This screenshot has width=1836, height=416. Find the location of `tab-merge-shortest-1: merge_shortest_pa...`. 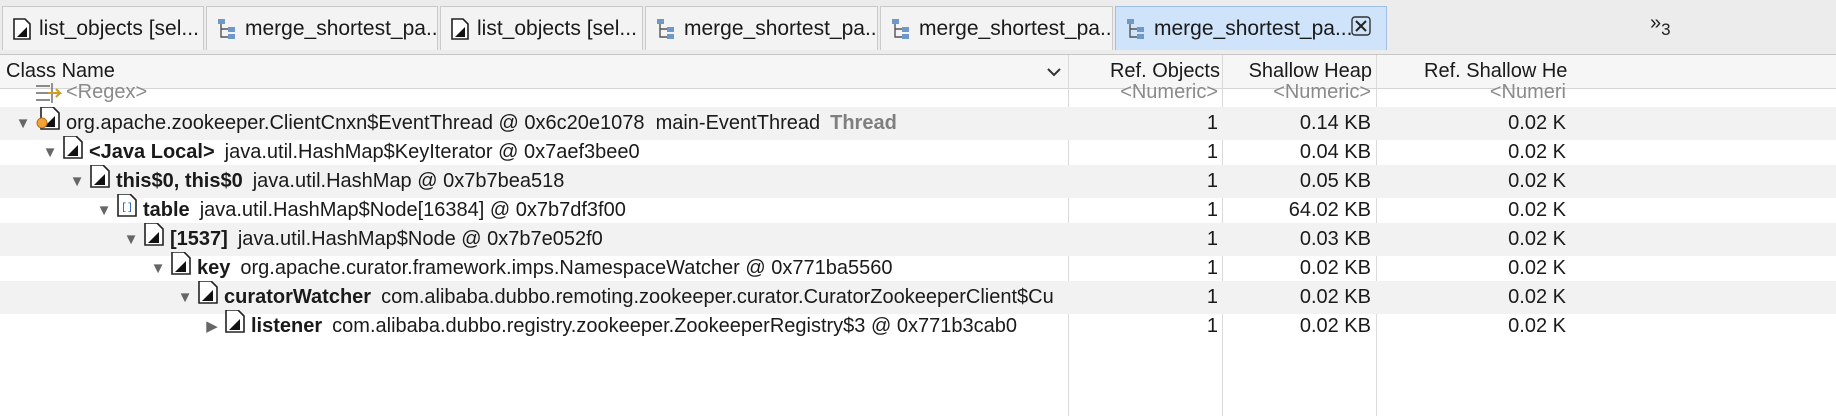

tab-merge-shortest-1: merge_shortest_pa... is located at coordinates (322, 28).